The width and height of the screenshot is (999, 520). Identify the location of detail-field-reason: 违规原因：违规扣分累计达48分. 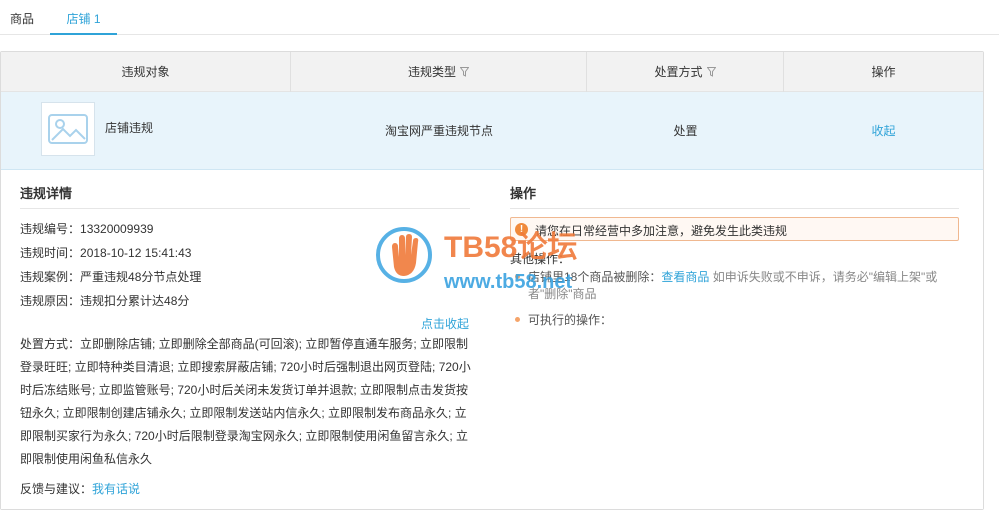
(104, 300).